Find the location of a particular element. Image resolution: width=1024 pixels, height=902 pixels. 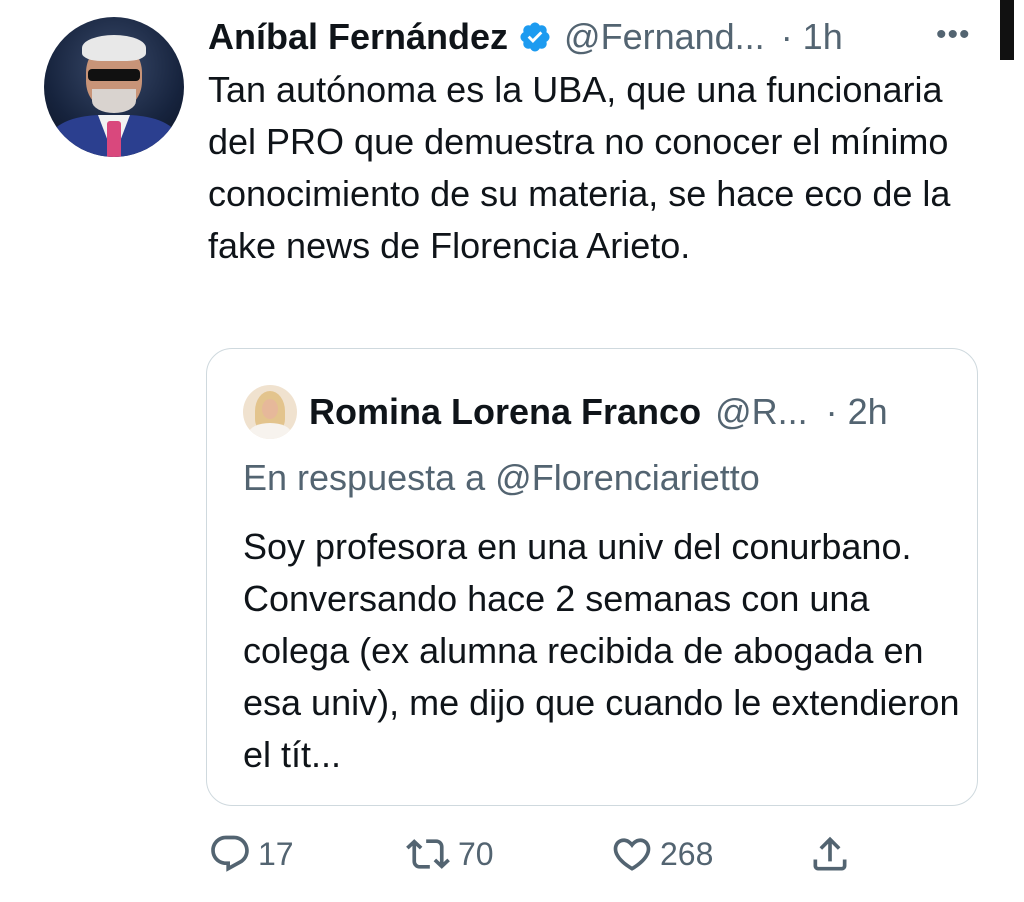

retweet-button: 70 is located at coordinates (449, 854).